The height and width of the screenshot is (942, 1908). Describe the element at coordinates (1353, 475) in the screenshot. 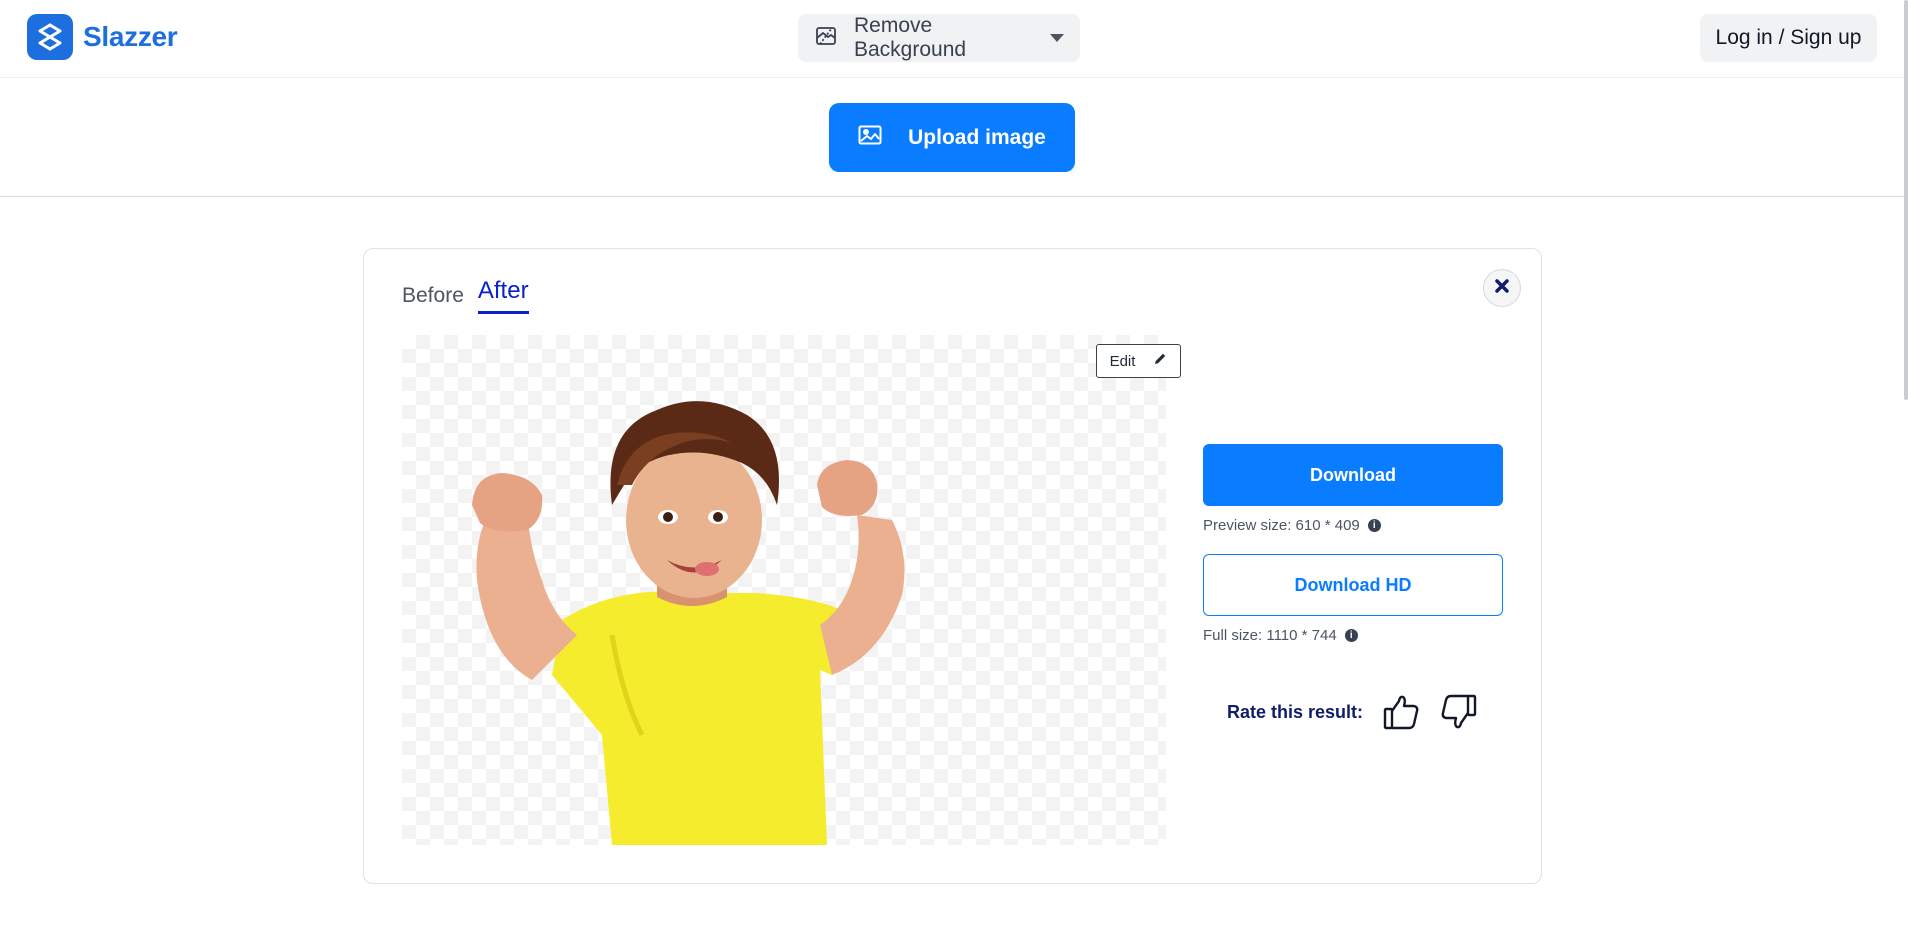

I see `download-button: Download` at that location.